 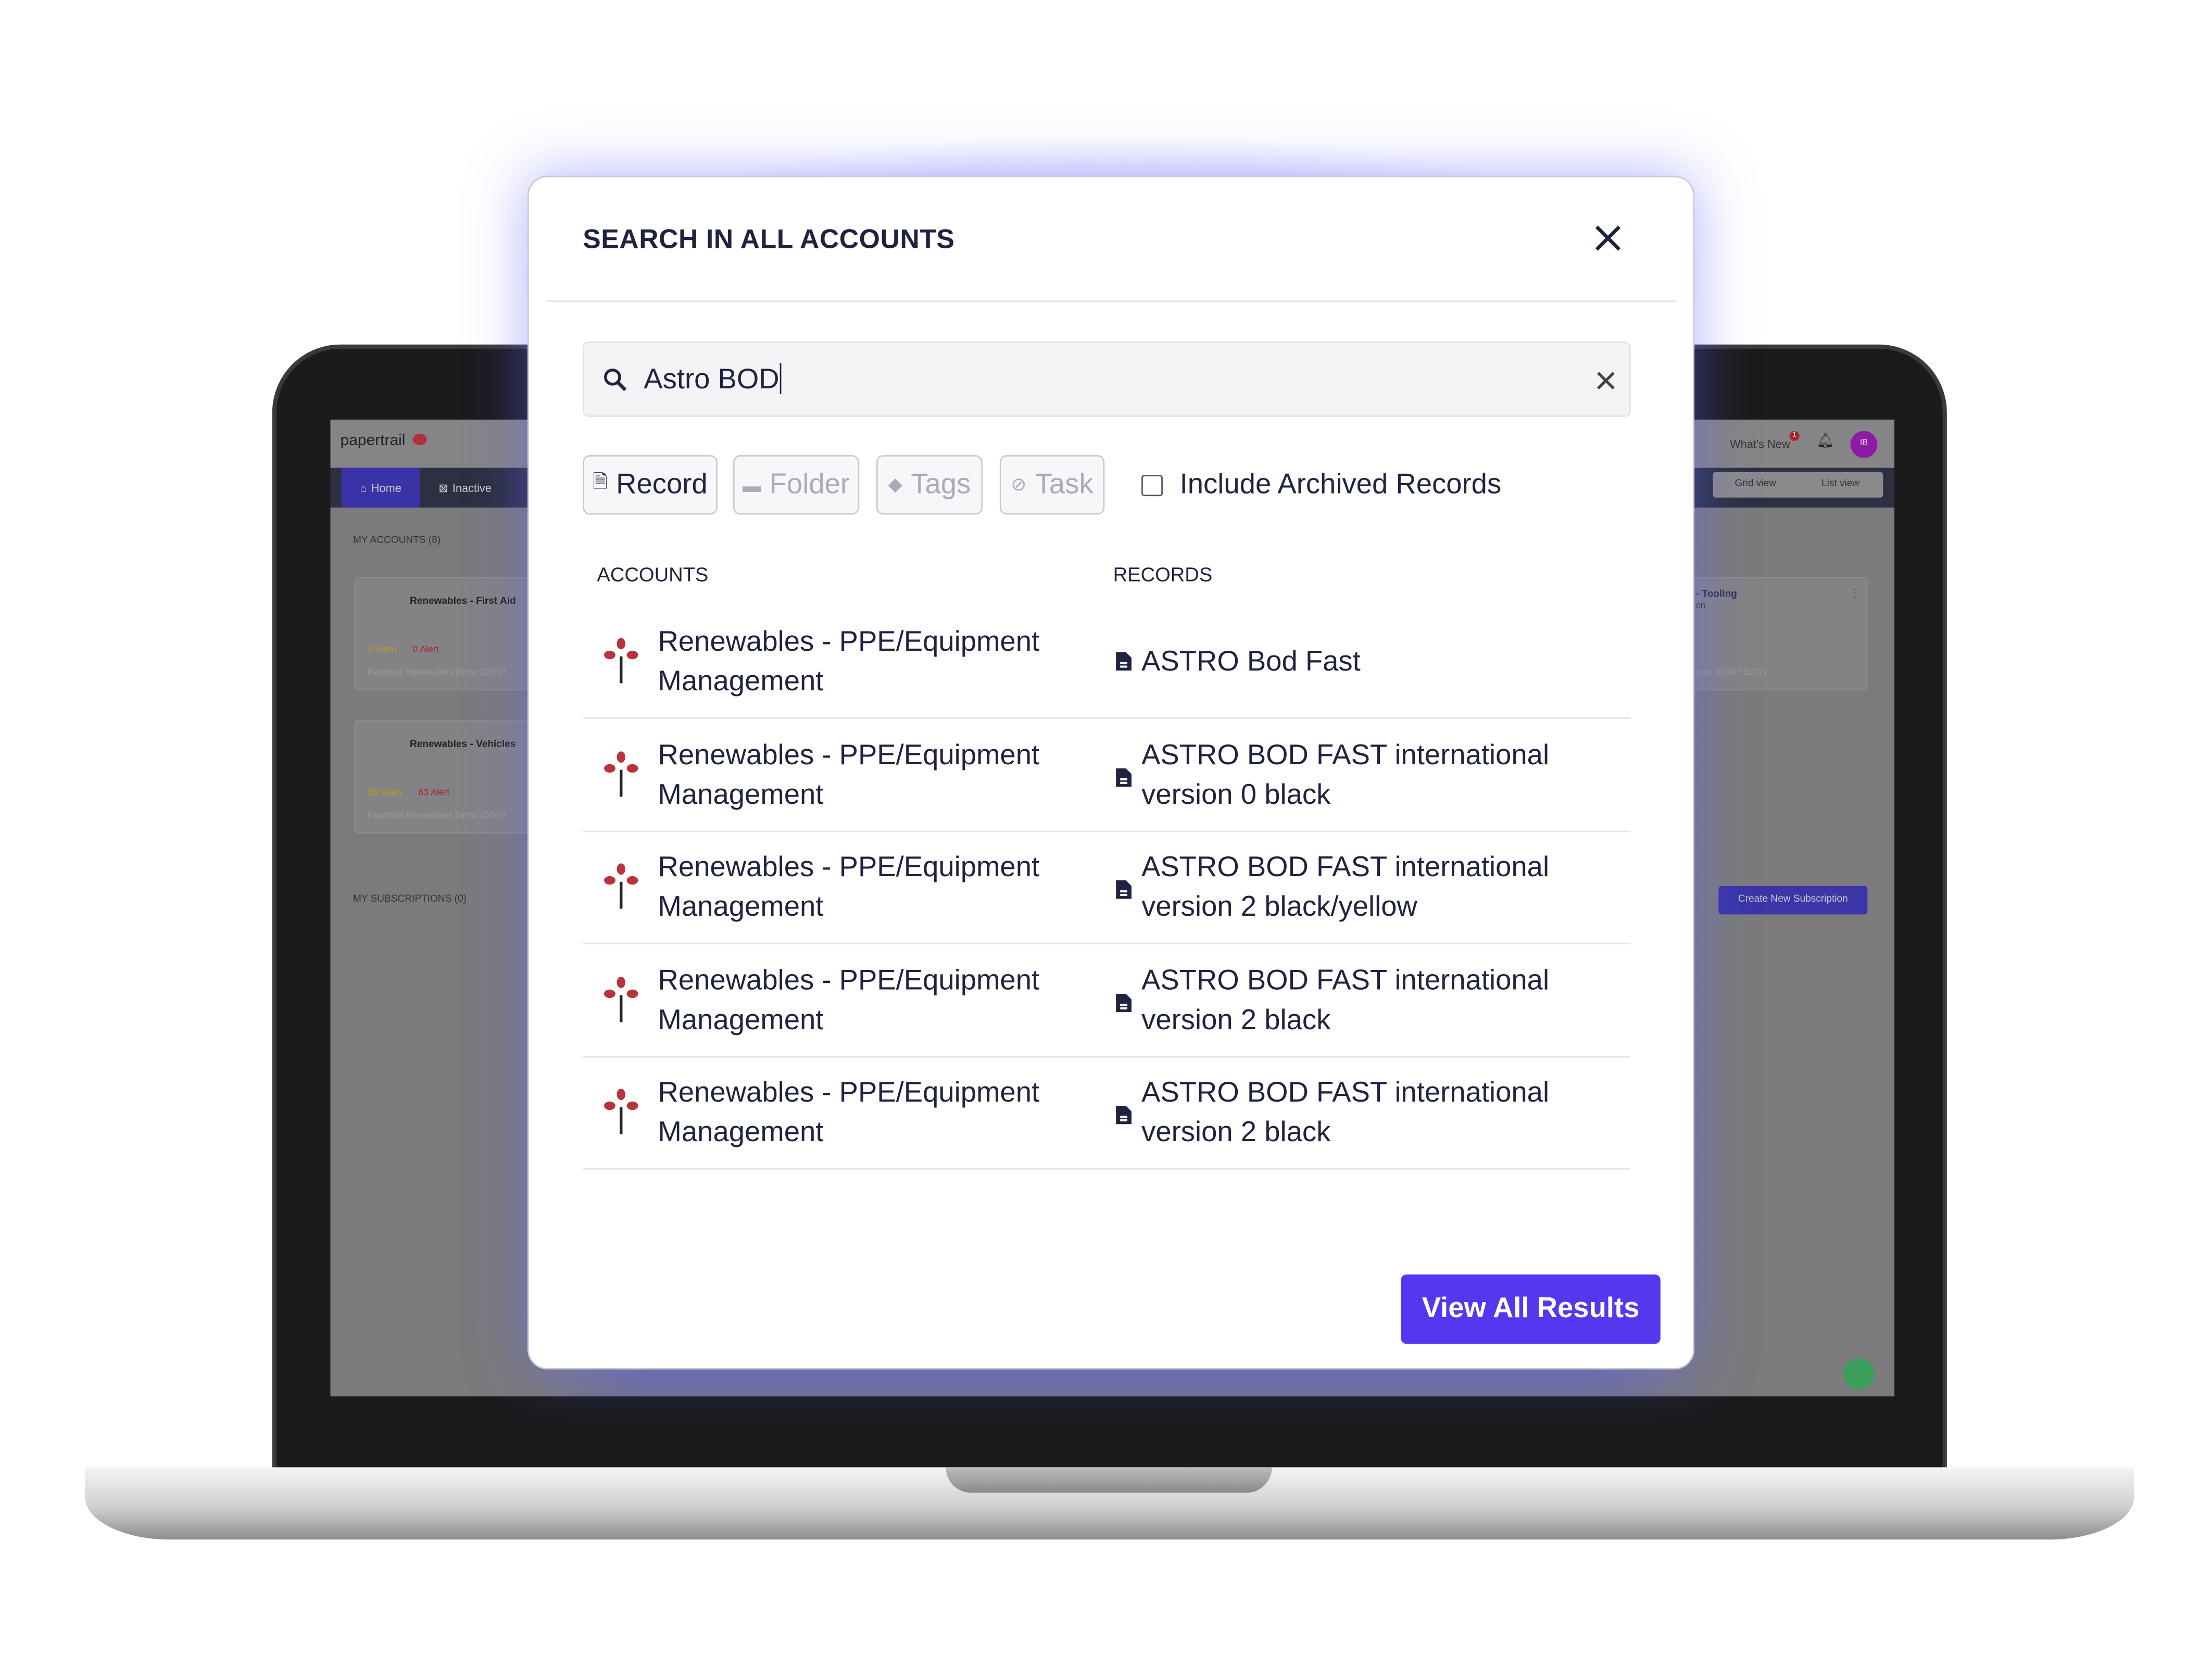 What do you see at coordinates (1716, 595) in the screenshot?
I see `card-title: - Tooling` at bounding box center [1716, 595].